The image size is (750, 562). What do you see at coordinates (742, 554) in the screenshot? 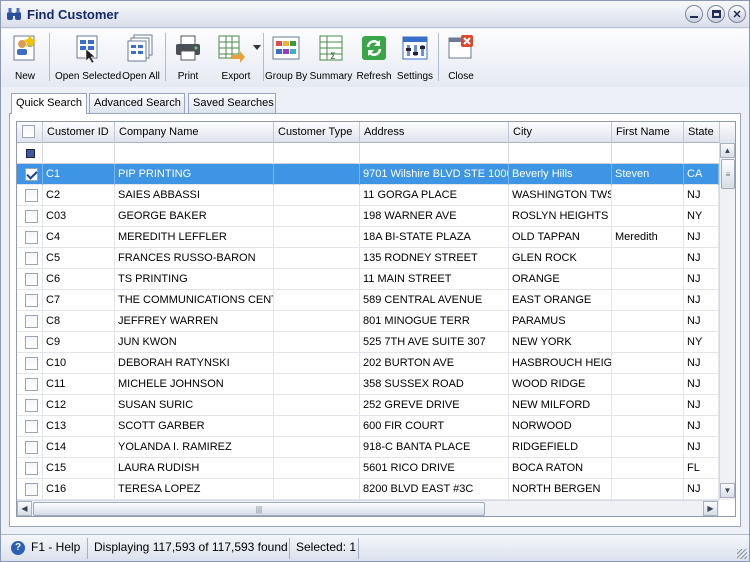
I see `resize-grip-icon` at bounding box center [742, 554].